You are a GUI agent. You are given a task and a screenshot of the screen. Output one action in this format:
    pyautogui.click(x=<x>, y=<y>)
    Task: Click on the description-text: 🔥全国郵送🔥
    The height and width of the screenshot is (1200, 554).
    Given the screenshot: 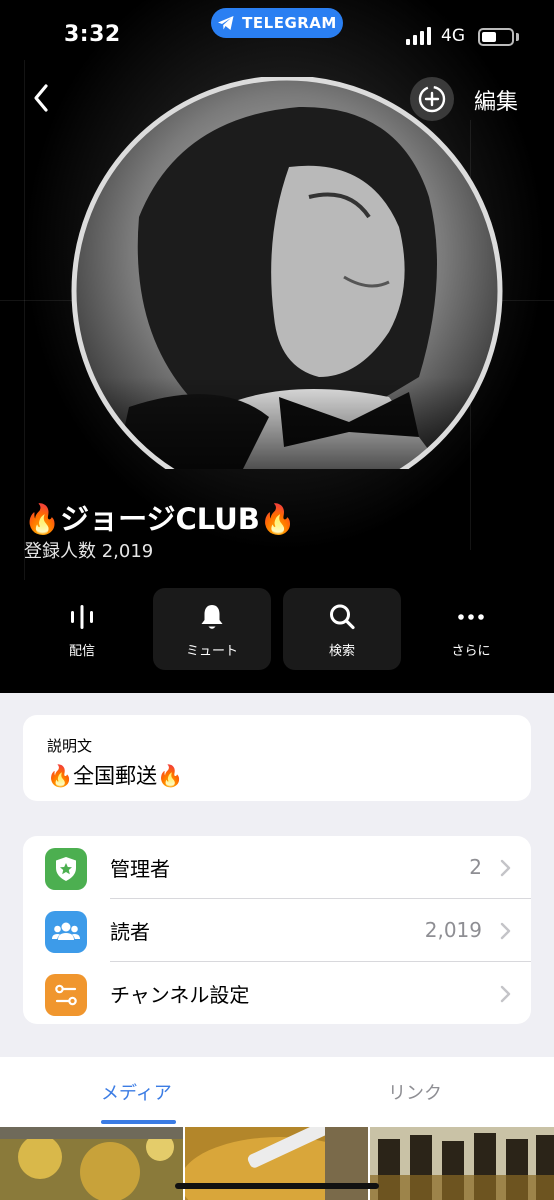 What is the action you would take?
    pyautogui.click(x=115, y=775)
    